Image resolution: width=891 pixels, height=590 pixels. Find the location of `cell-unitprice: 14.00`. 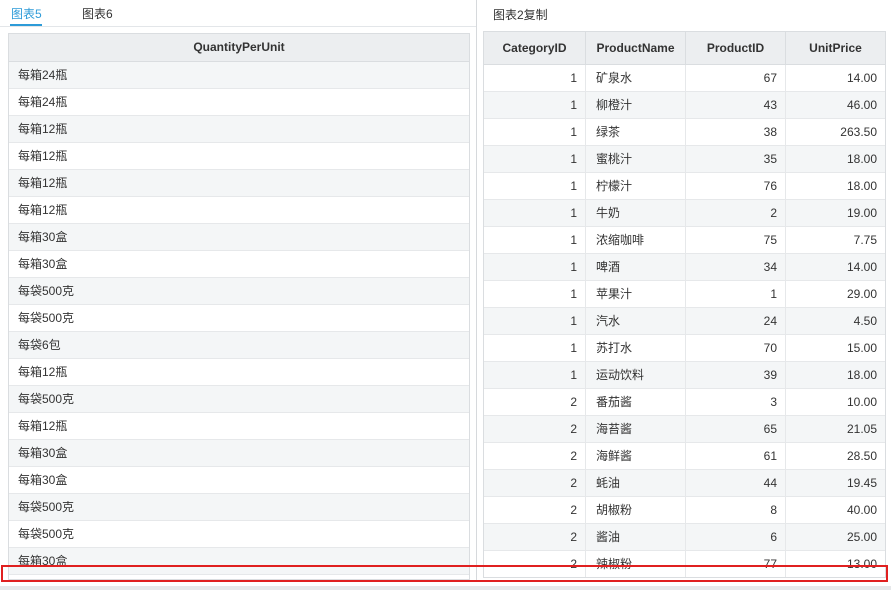

cell-unitprice: 14.00 is located at coordinates (861, 267).